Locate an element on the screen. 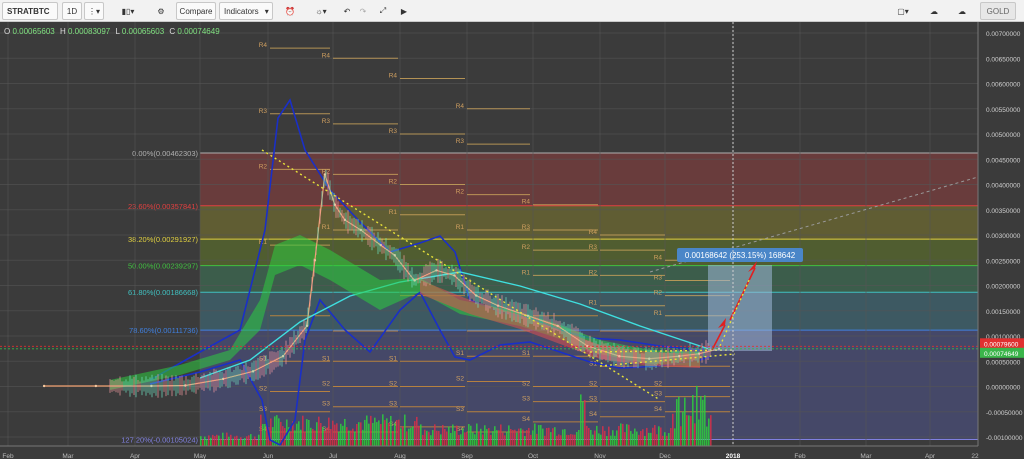 The height and width of the screenshot is (459, 1024). fib-level-label: 38.20%(0.00291927) is located at coordinates (163, 239).